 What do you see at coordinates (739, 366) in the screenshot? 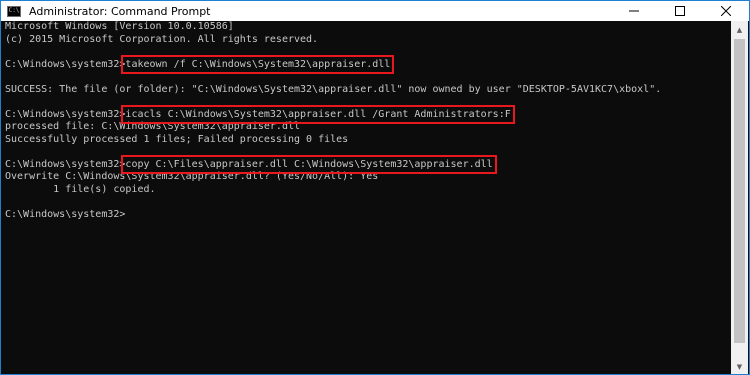
I see `scroll-down-icon: ▼` at bounding box center [739, 366].